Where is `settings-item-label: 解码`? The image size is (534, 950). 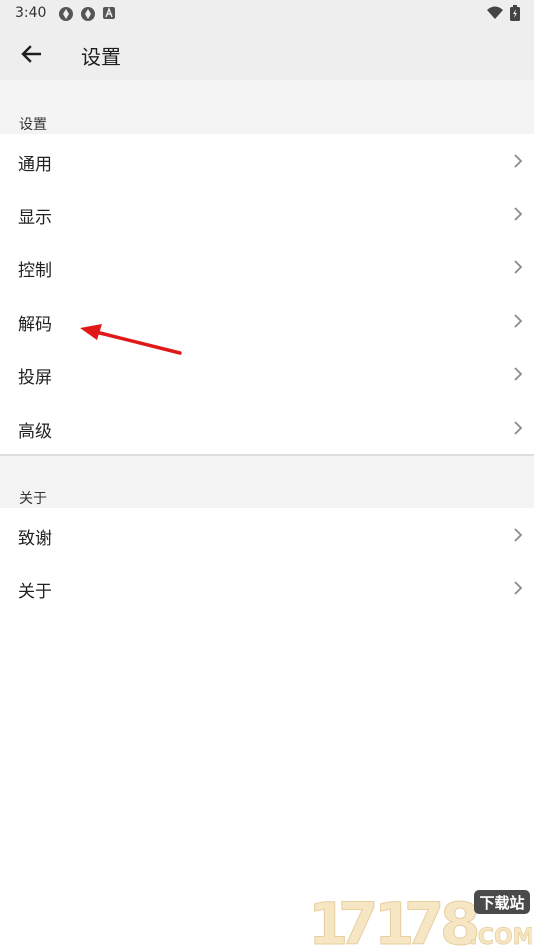 settings-item-label: 解码 is located at coordinates (35, 325).